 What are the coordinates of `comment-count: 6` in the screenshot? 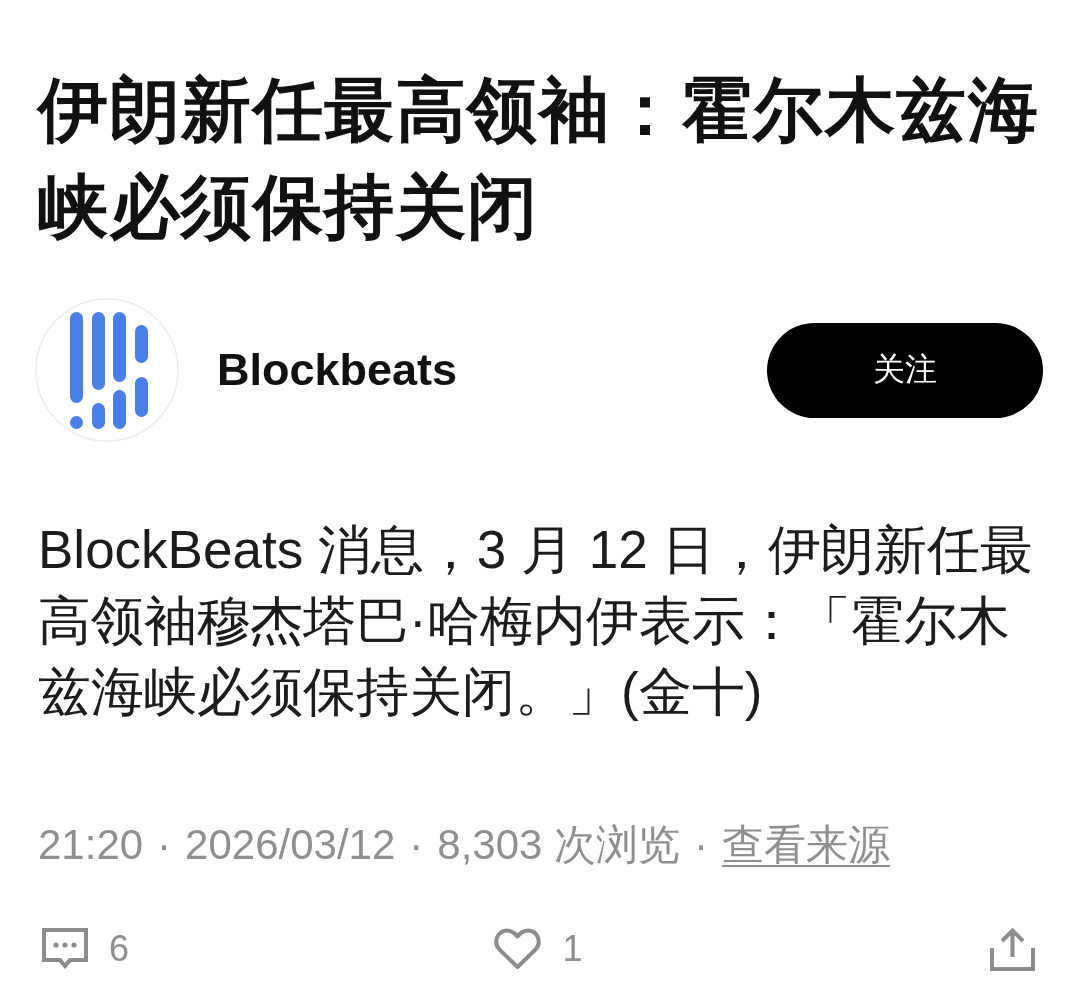 It's located at (119, 948).